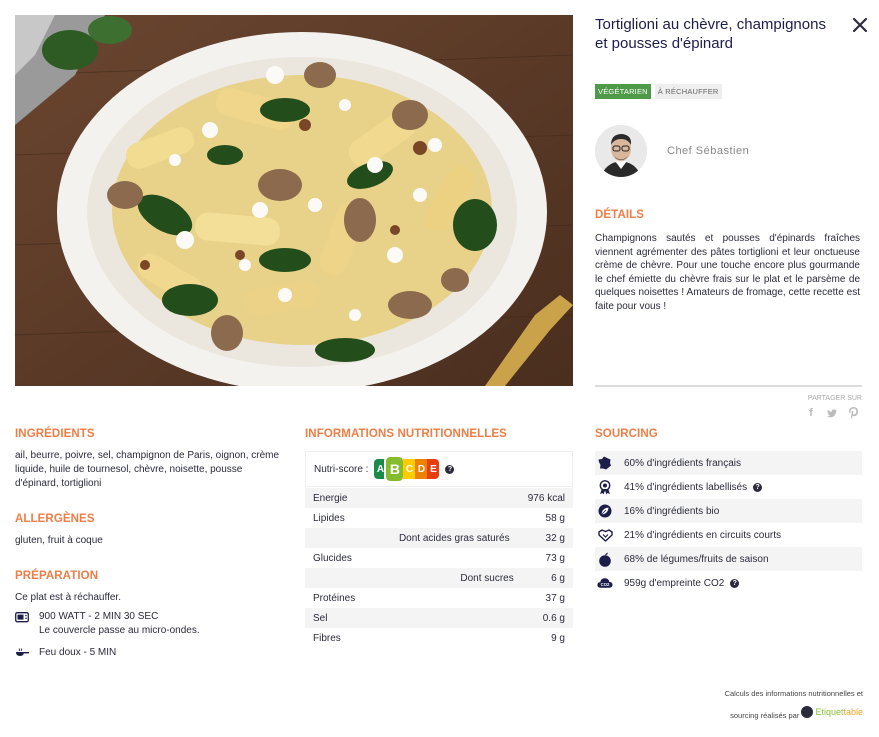 The width and height of the screenshot is (879, 737). What do you see at coordinates (605, 487) in the screenshot?
I see `label-medal-icon` at bounding box center [605, 487].